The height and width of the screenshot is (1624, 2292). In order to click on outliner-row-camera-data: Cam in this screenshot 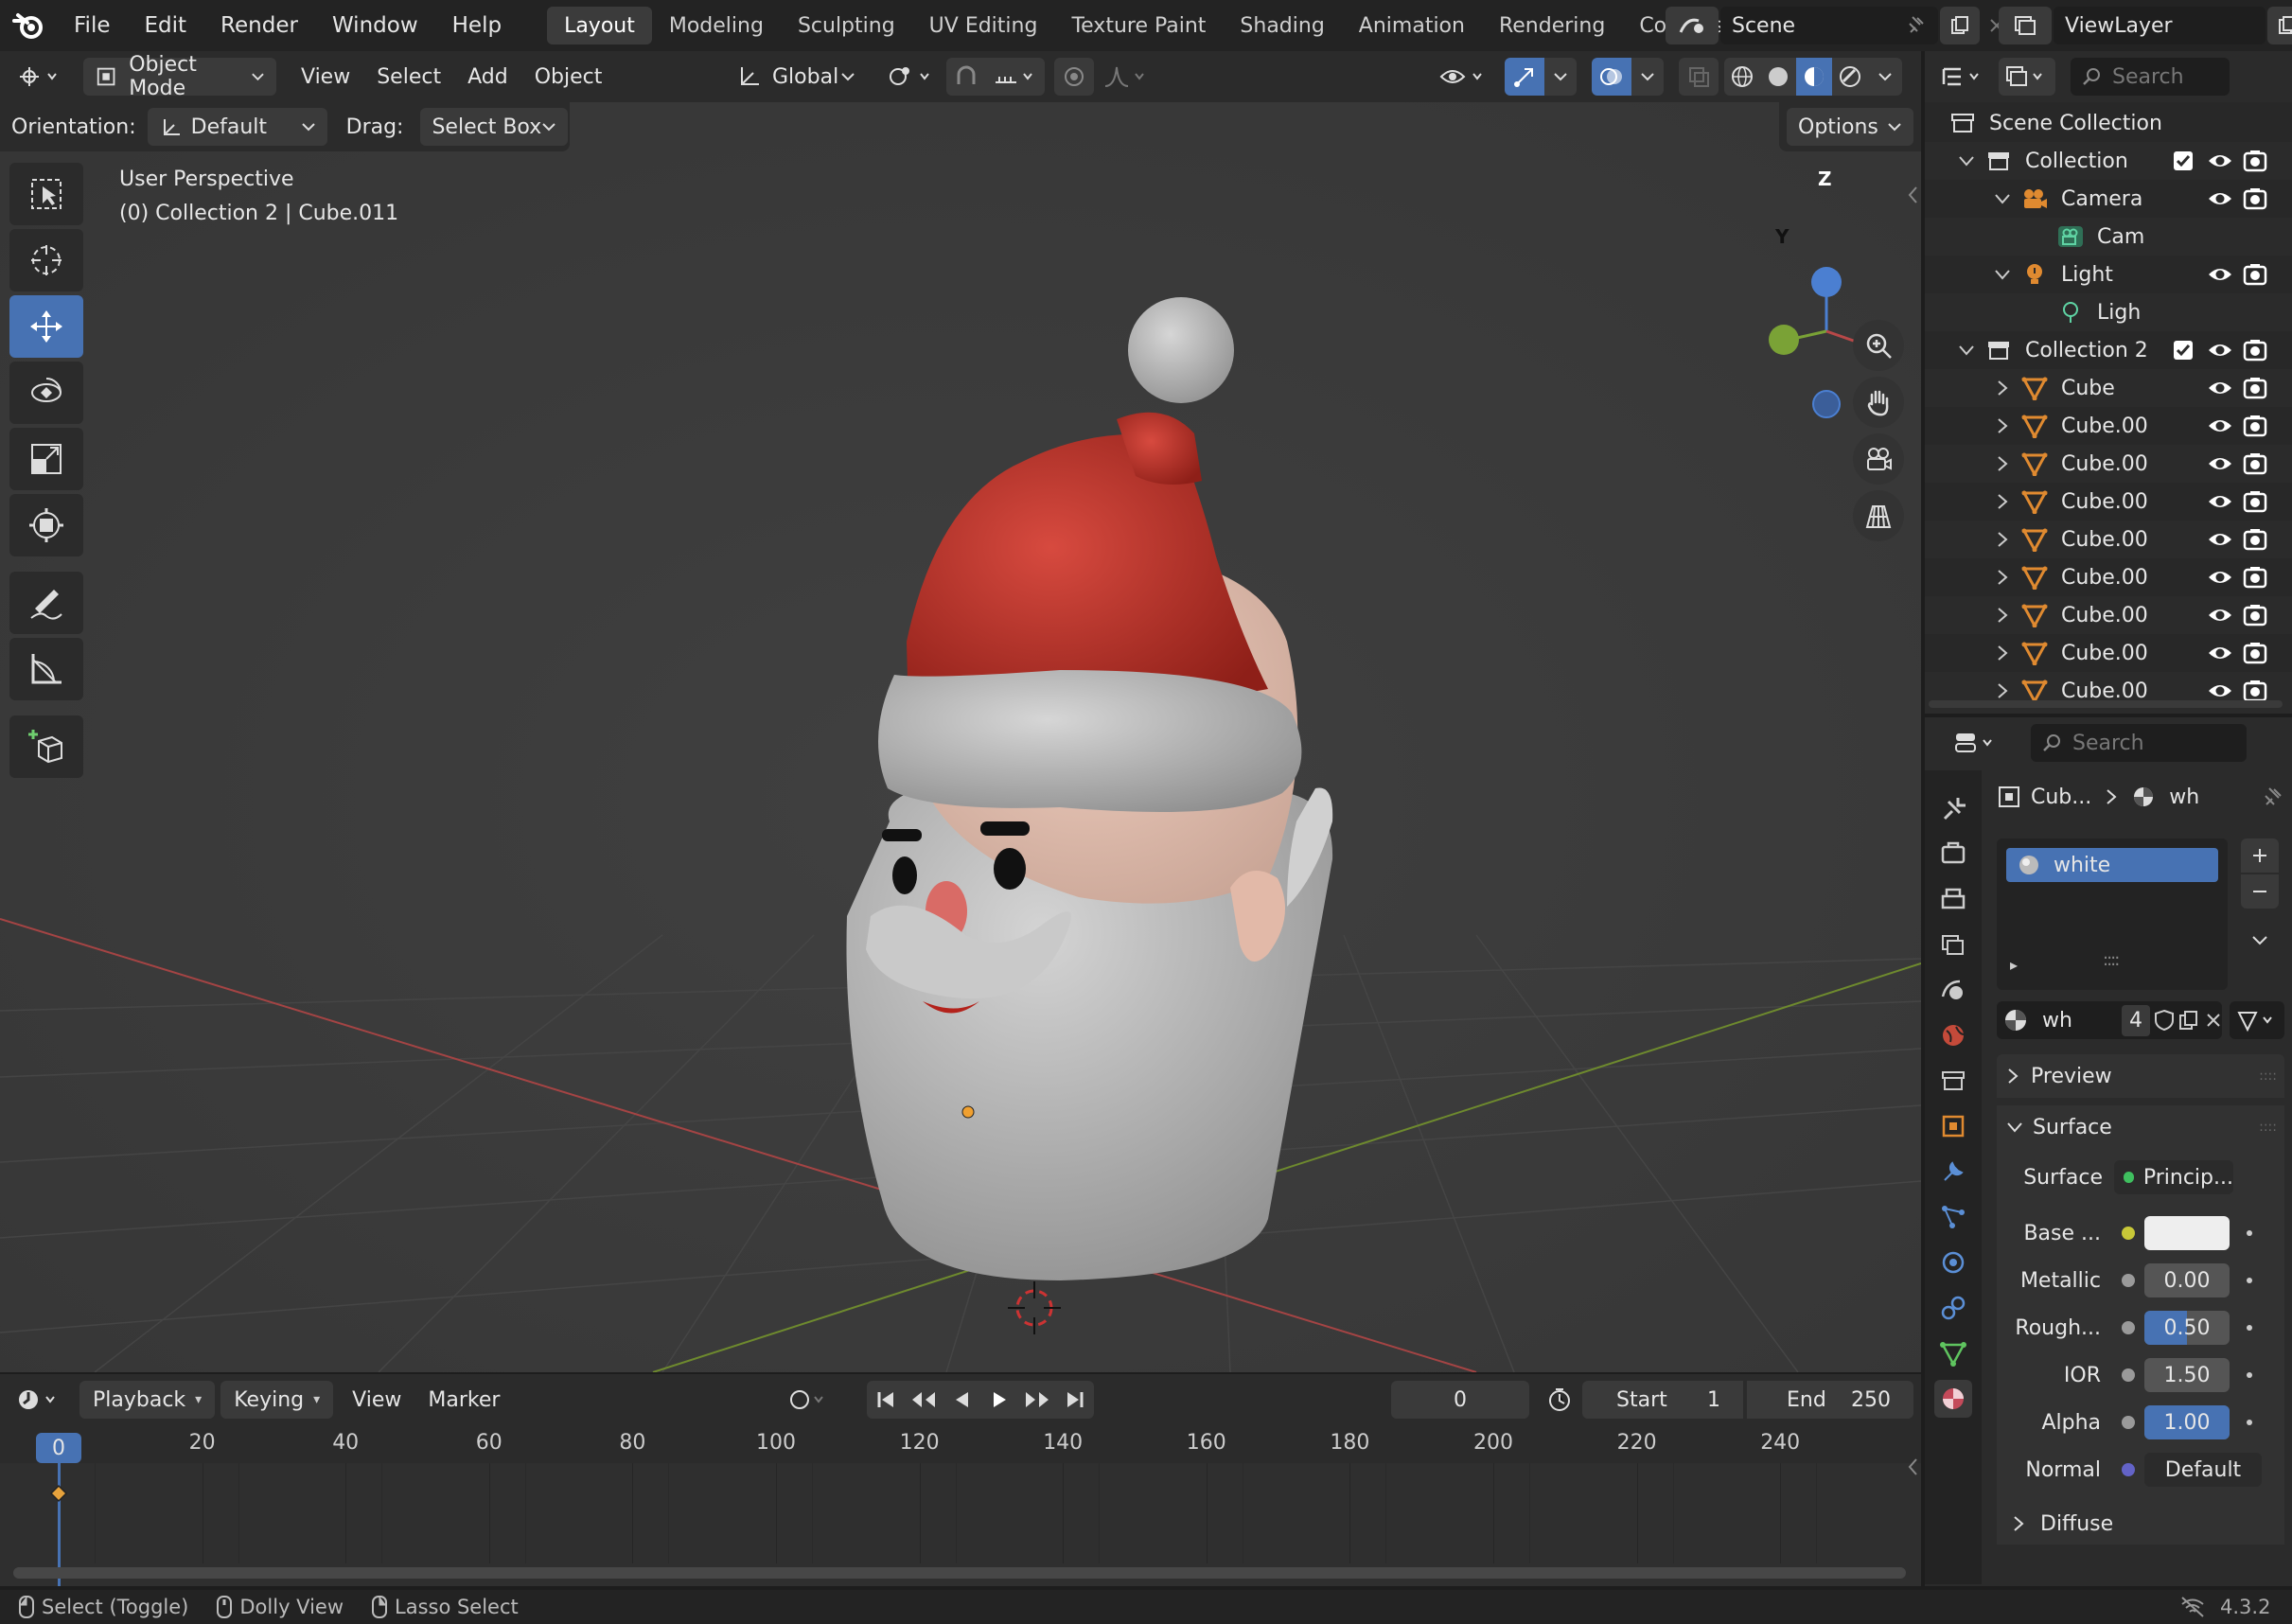, I will do `click(2108, 237)`.